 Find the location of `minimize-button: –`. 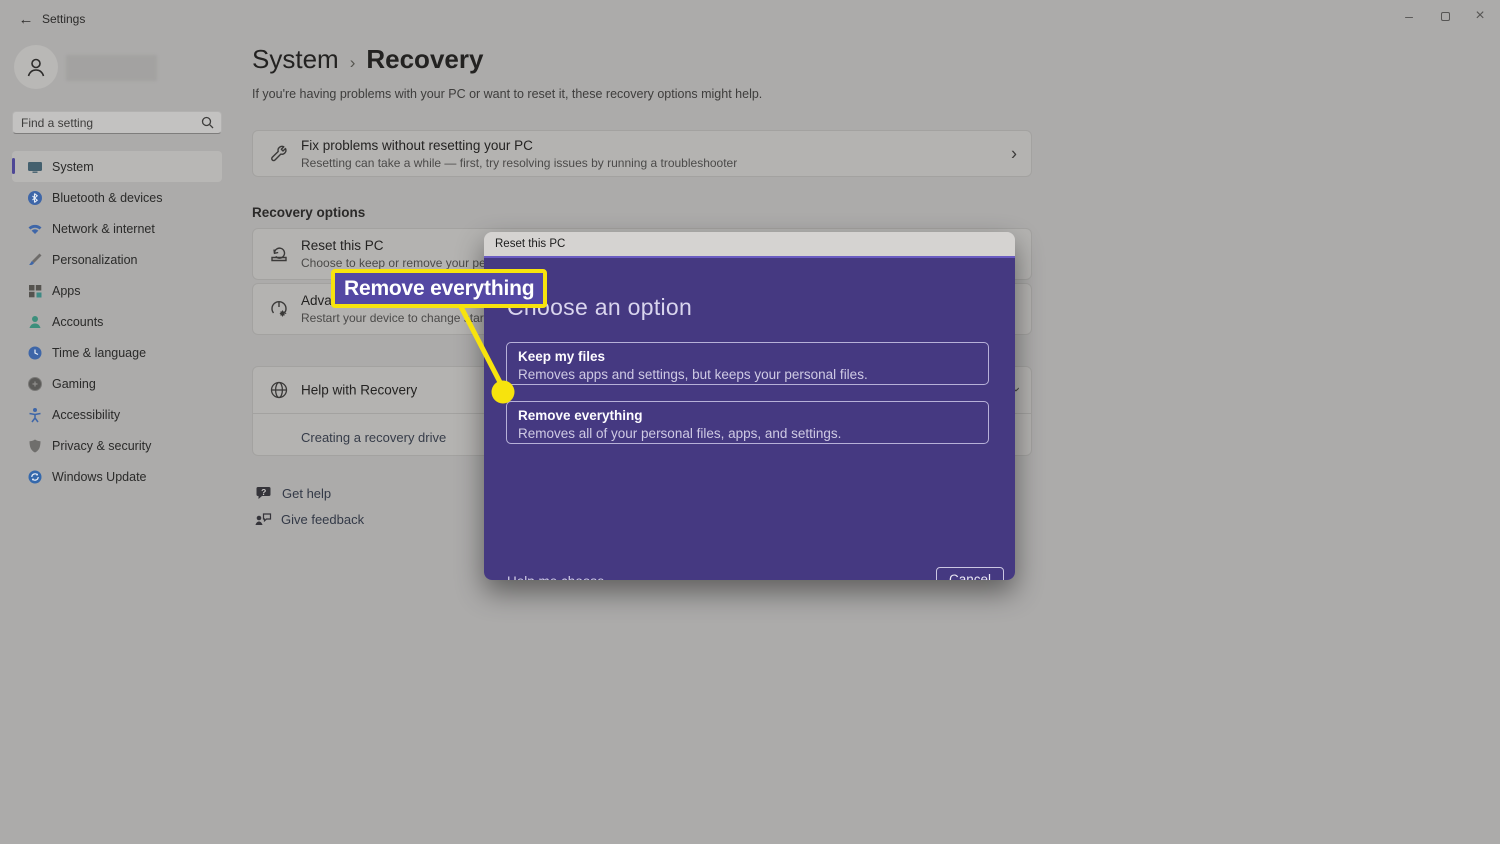

minimize-button: – is located at coordinates (1409, 16).